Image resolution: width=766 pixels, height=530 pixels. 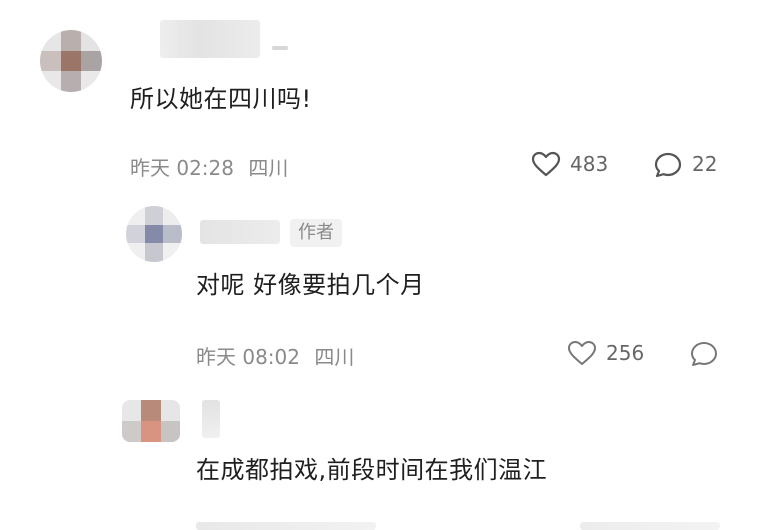 I want to click on comment-text: 所以她在四川吗!, so click(x=221, y=99).